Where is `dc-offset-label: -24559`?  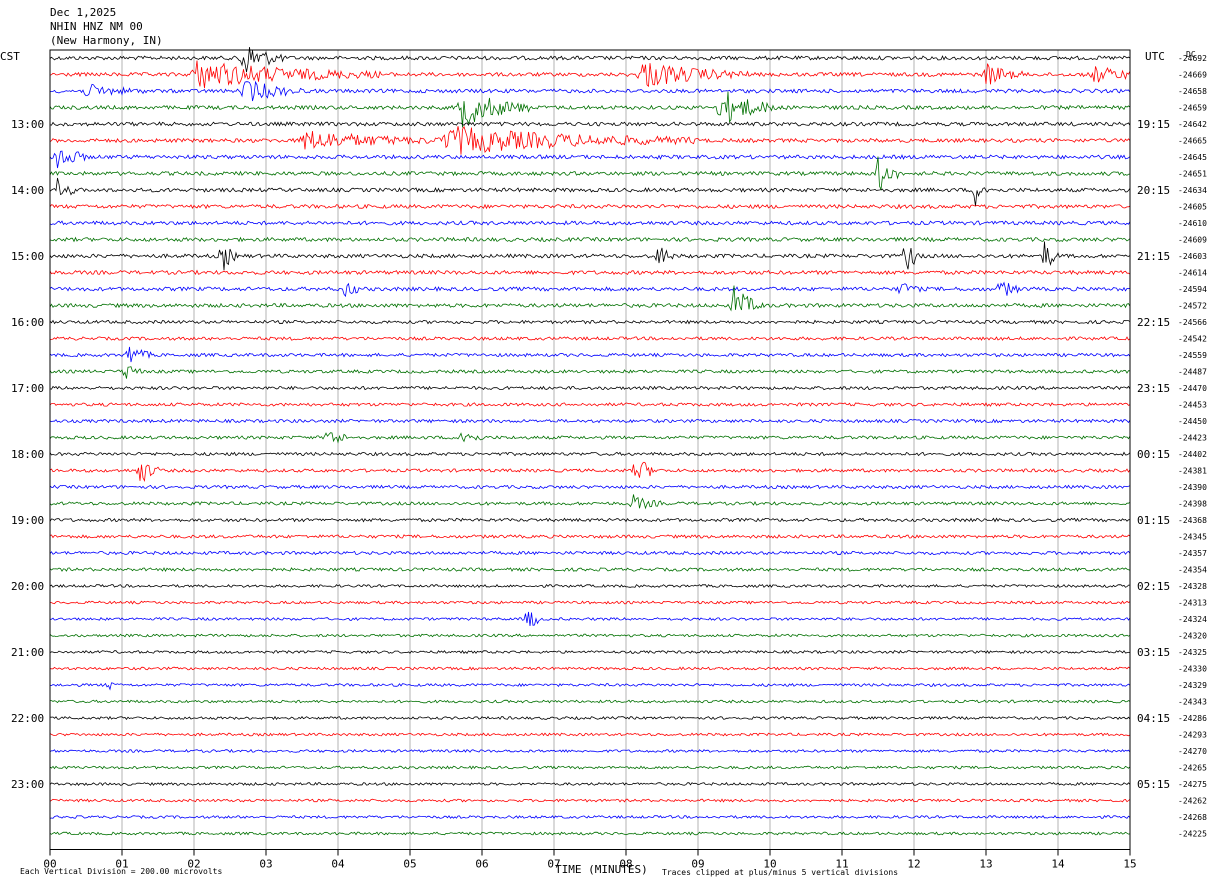 dc-offset-label: -24559 is located at coordinates (1192, 355).